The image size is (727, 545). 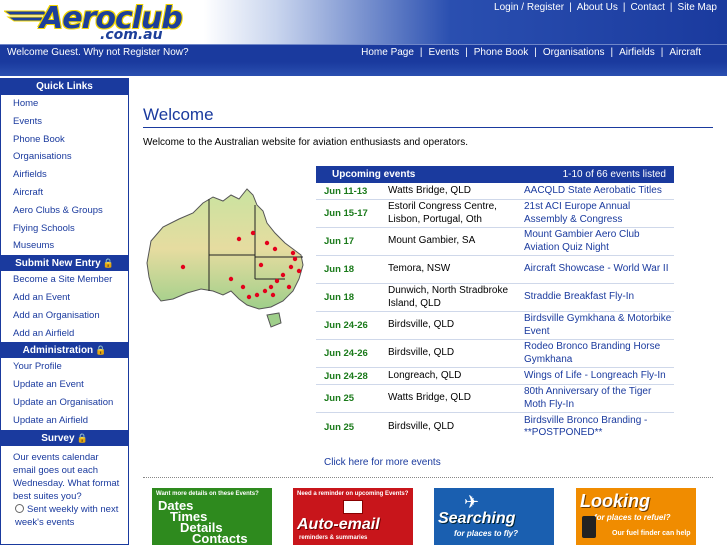 What do you see at coordinates (346, 353) in the screenshot?
I see `event-date: Jun 24-26` at bounding box center [346, 353].